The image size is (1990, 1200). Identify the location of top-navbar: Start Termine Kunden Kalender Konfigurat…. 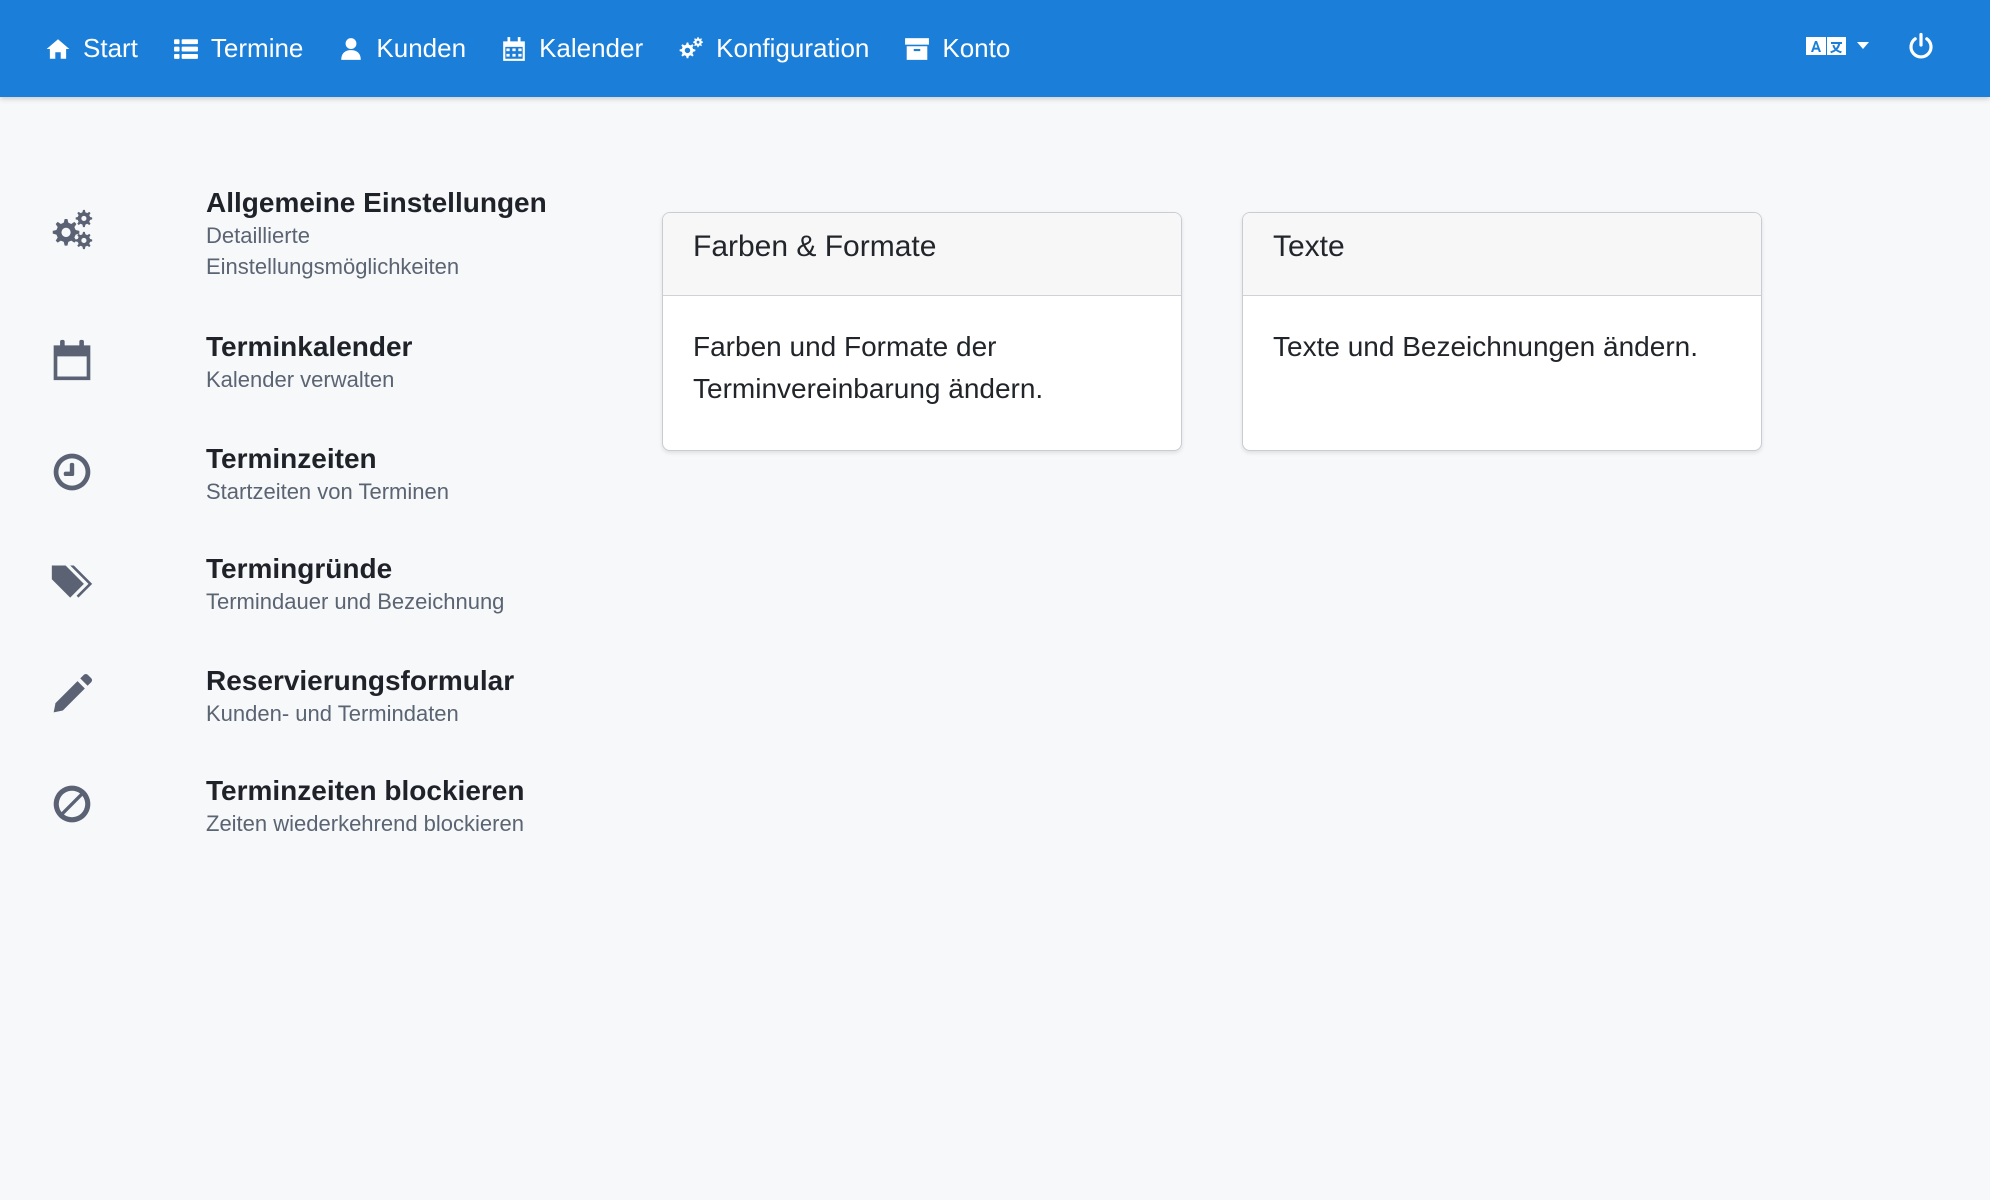
(995, 48).